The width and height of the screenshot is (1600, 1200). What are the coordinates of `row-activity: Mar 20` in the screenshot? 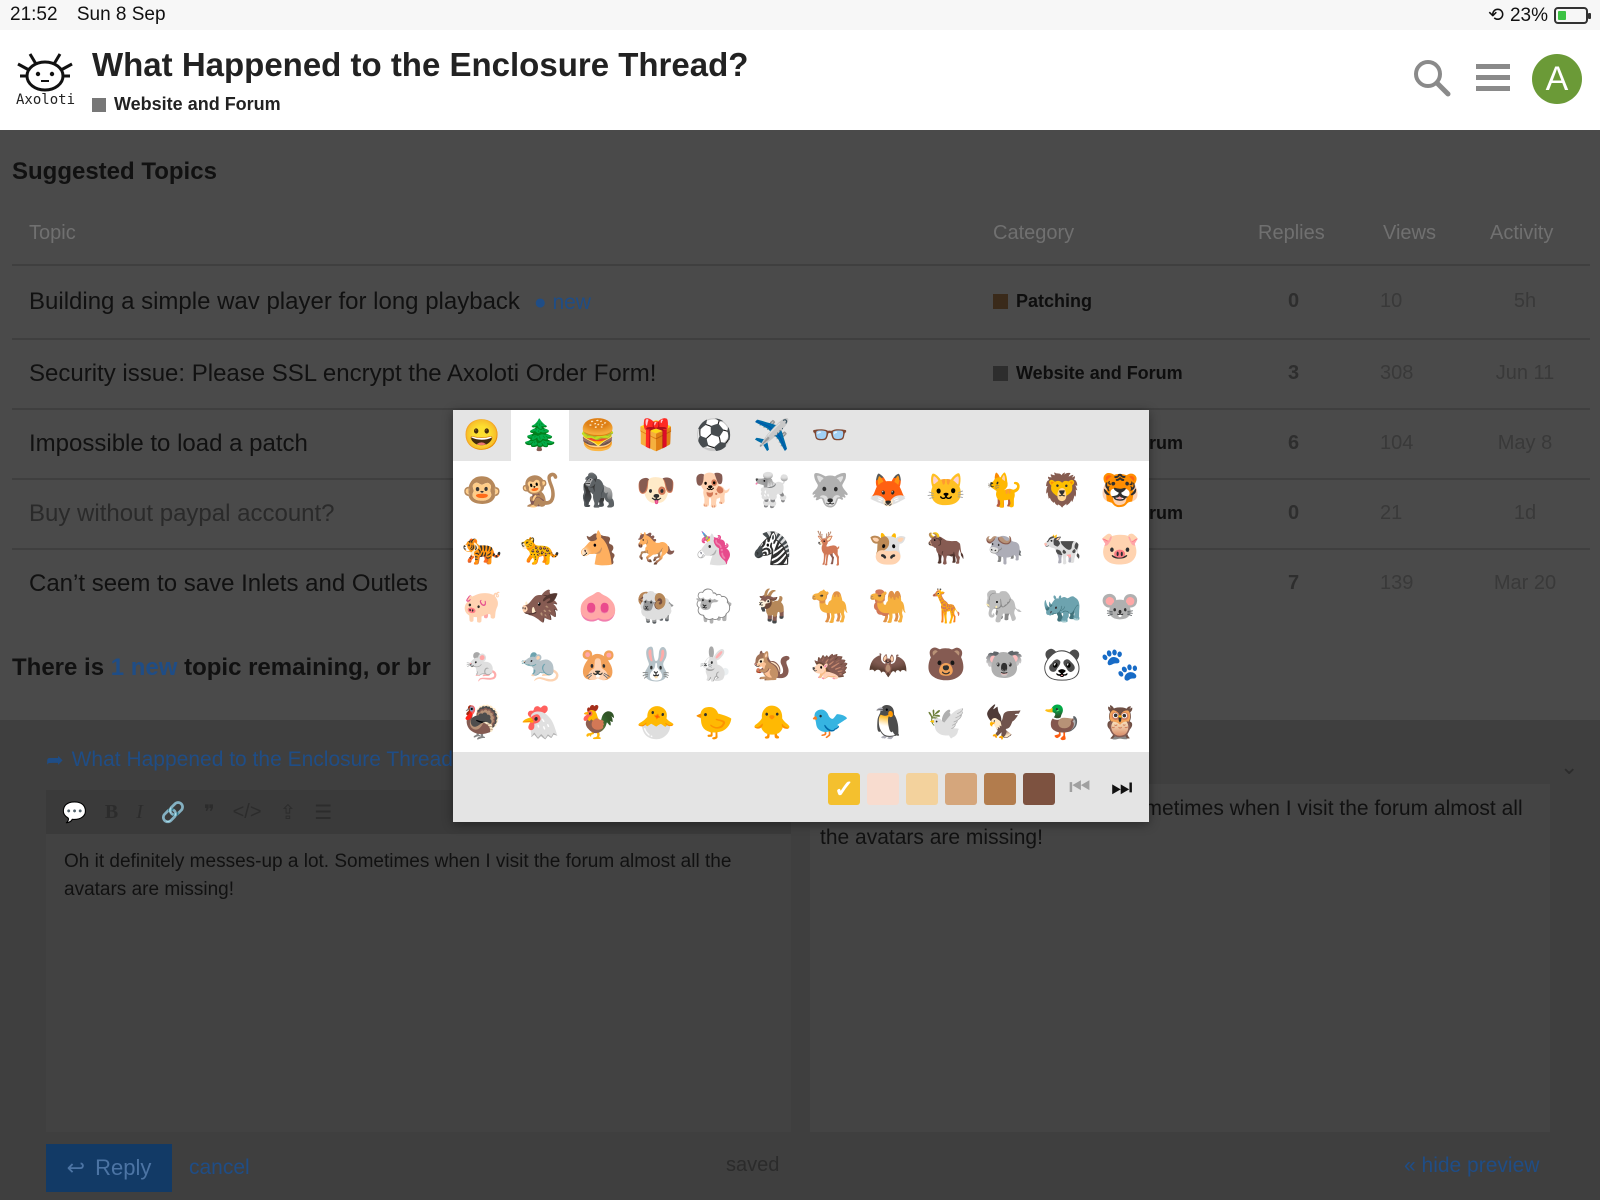 It's located at (1525, 583).